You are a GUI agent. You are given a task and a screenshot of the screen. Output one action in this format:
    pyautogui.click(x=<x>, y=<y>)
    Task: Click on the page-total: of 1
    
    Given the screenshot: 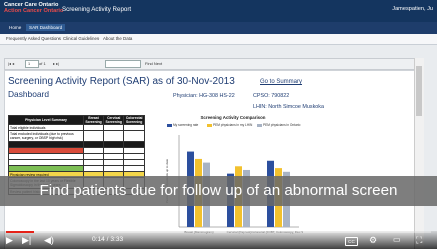 What is the action you would take?
    pyautogui.click(x=42, y=63)
    